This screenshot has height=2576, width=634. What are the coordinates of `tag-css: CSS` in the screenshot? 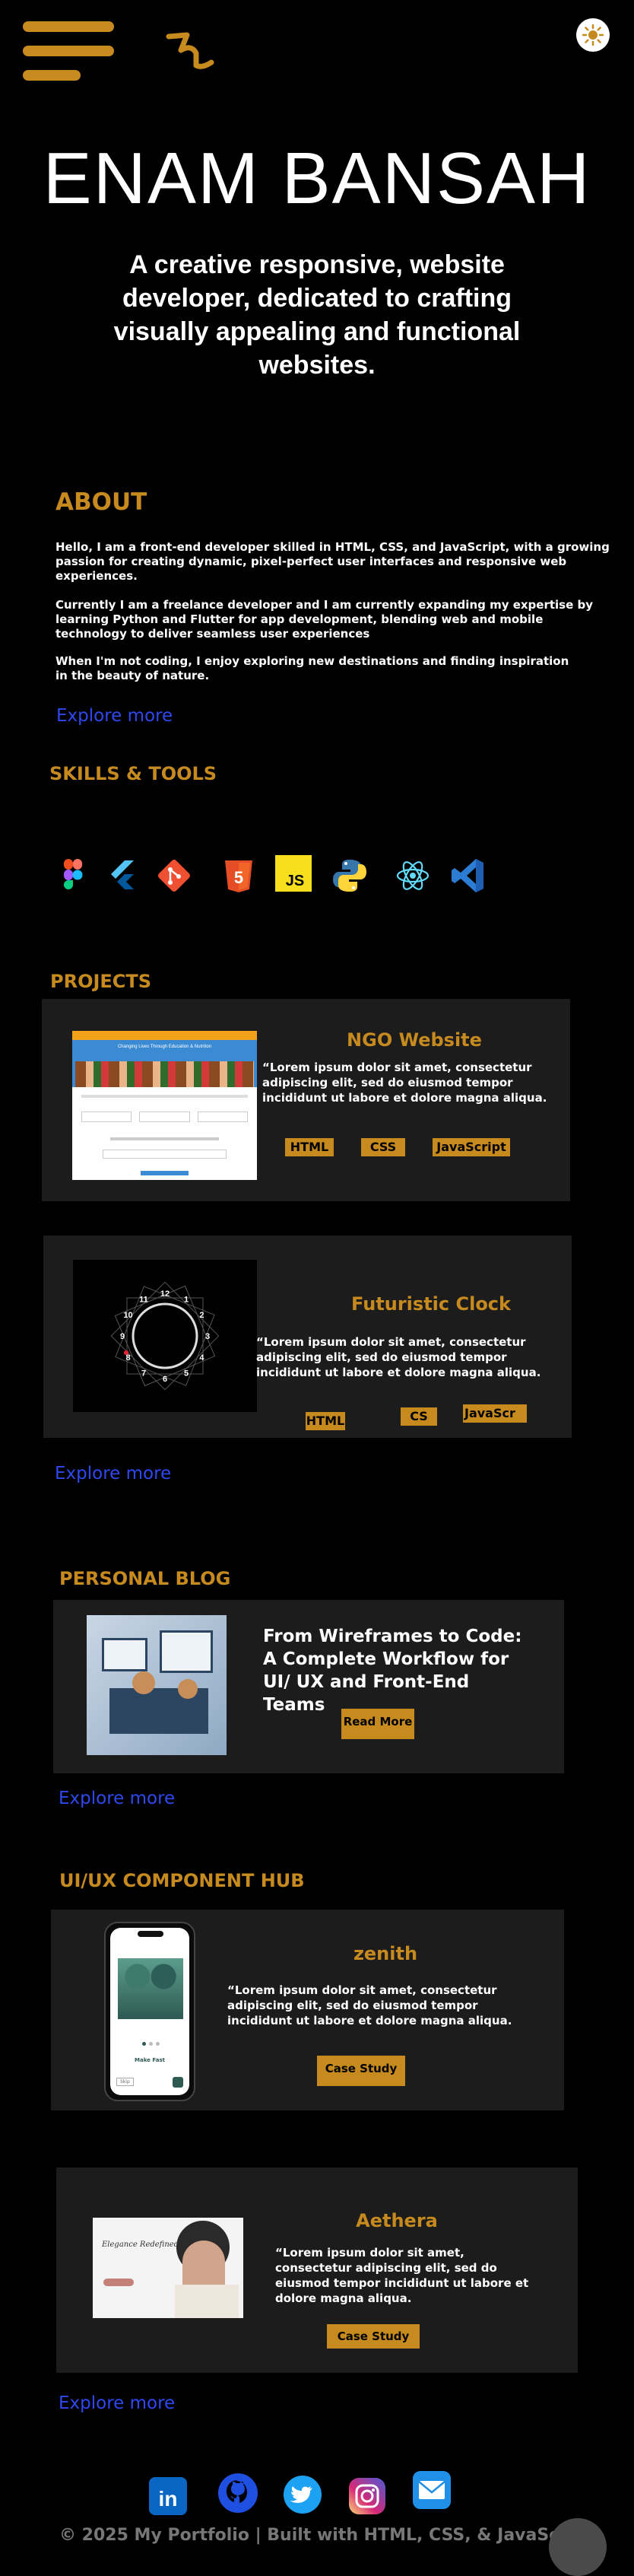 It's located at (383, 1147).